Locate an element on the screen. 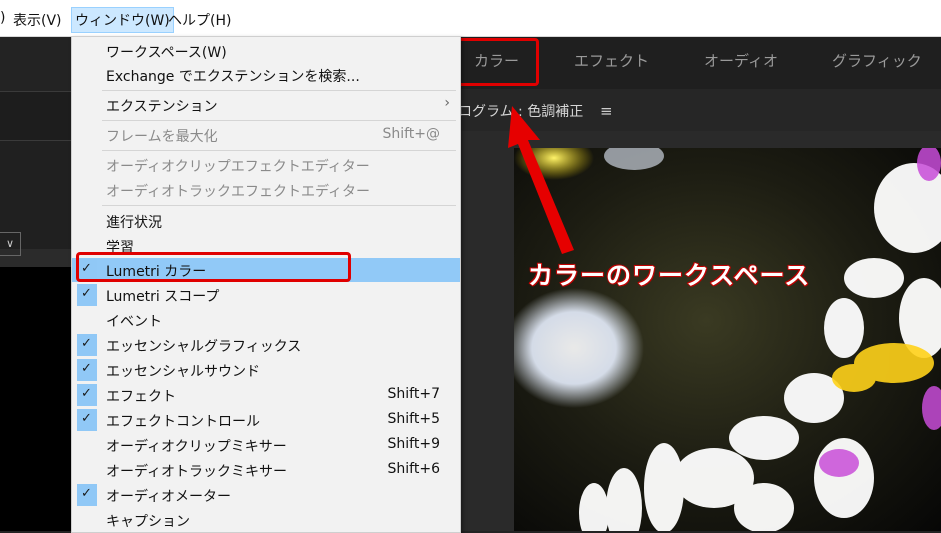 This screenshot has height=533, width=941. menu-item-essential-sound: ✓ エッセンシャルサウンド is located at coordinates (266, 370).